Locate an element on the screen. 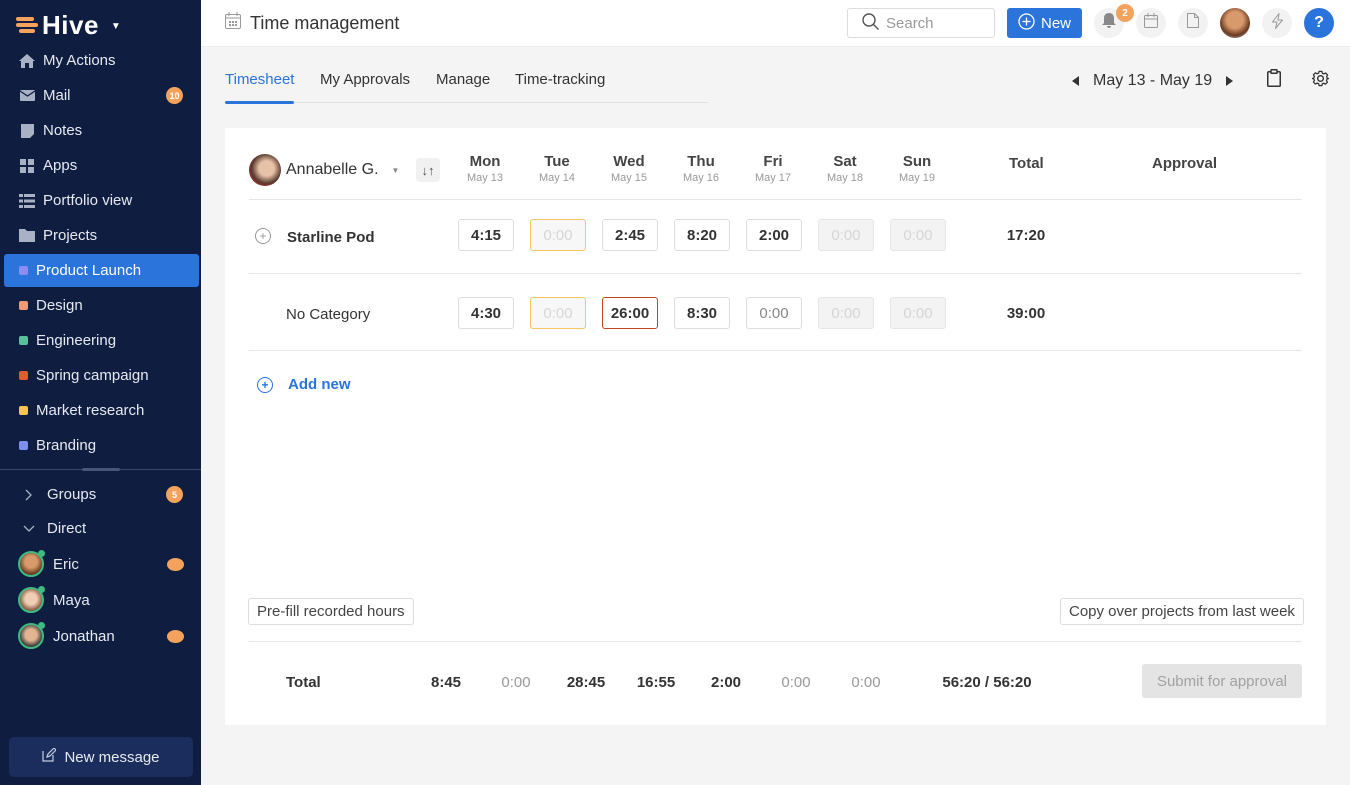  sidebar-project-product-launch: Product Launch is located at coordinates (101, 270).